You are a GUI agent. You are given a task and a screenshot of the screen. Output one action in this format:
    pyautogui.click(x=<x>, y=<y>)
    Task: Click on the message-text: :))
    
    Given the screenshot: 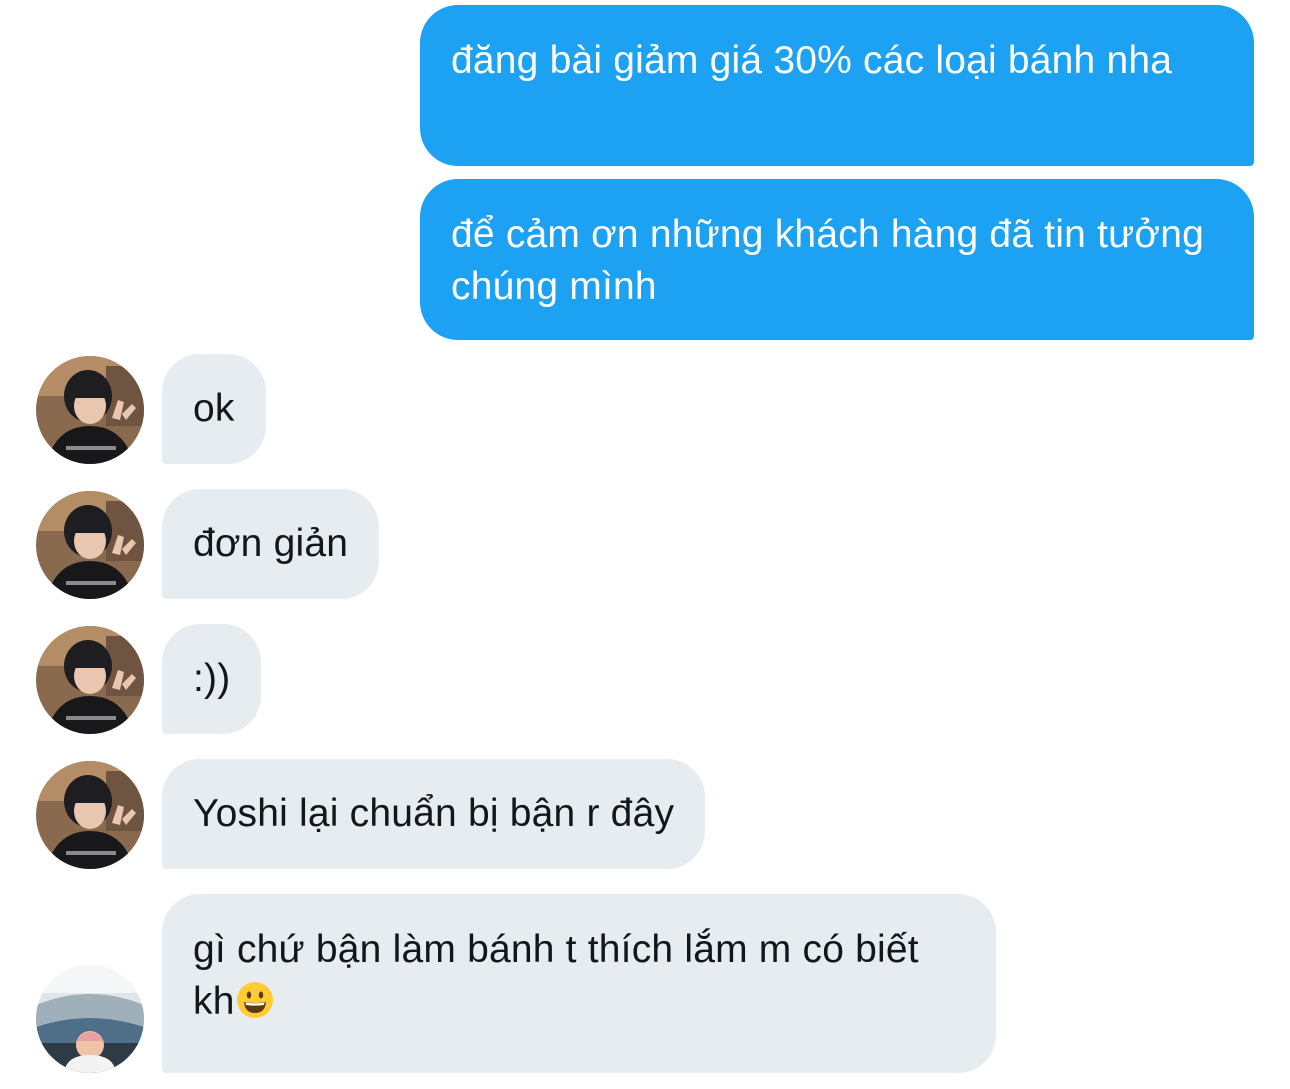 What is the action you would take?
    pyautogui.click(x=212, y=678)
    